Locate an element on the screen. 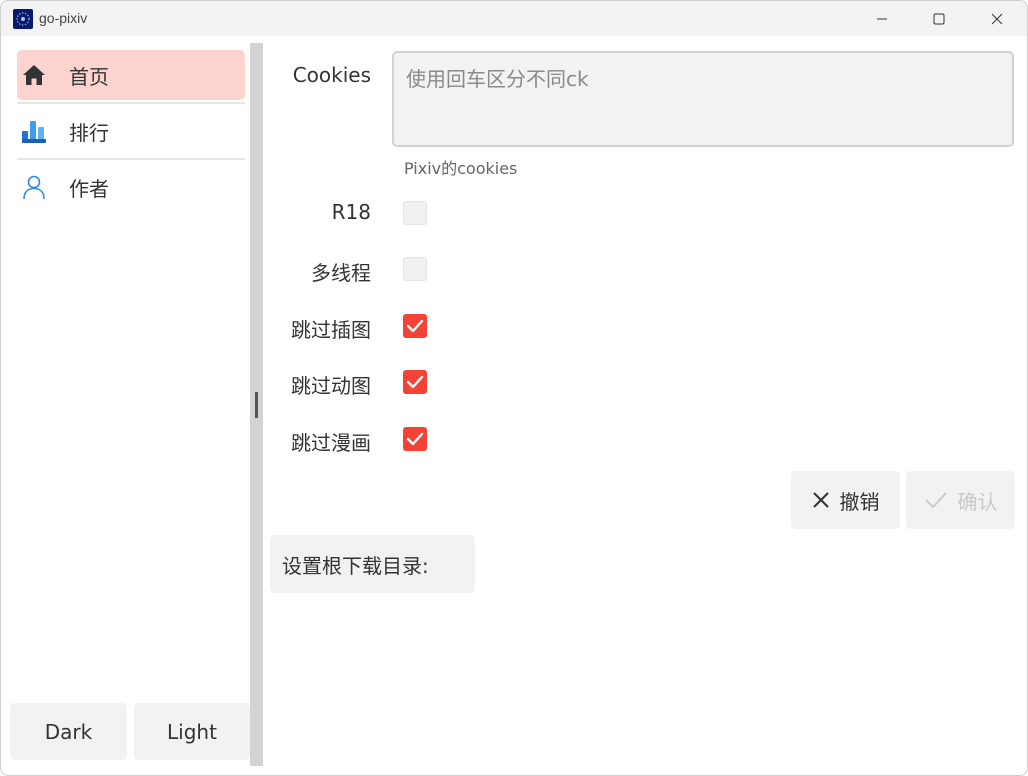  maximize-button is located at coordinates (939, 18).